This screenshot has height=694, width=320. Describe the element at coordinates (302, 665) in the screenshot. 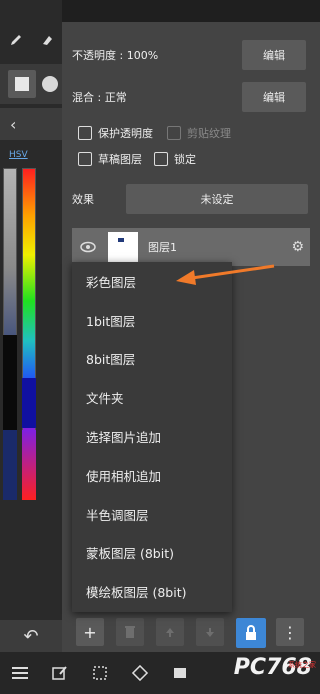

I see `watermark-sub: 系统之家` at that location.